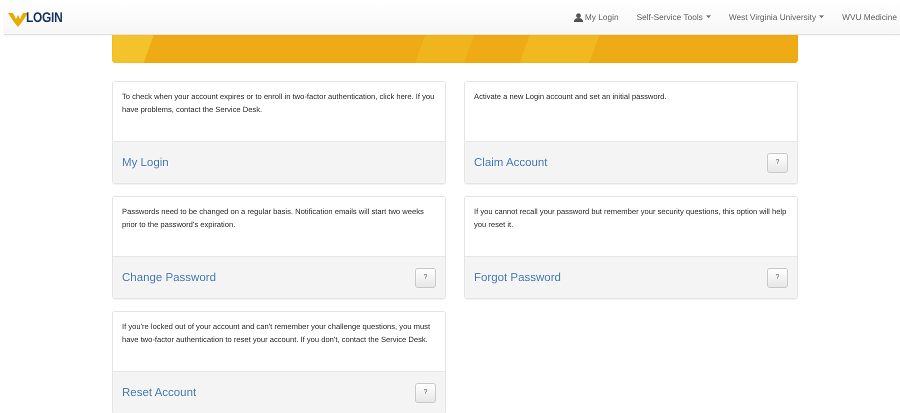 The height and width of the screenshot is (413, 900). Describe the element at coordinates (517, 278) in the screenshot. I see `card-title-link: Forgot Password` at that location.